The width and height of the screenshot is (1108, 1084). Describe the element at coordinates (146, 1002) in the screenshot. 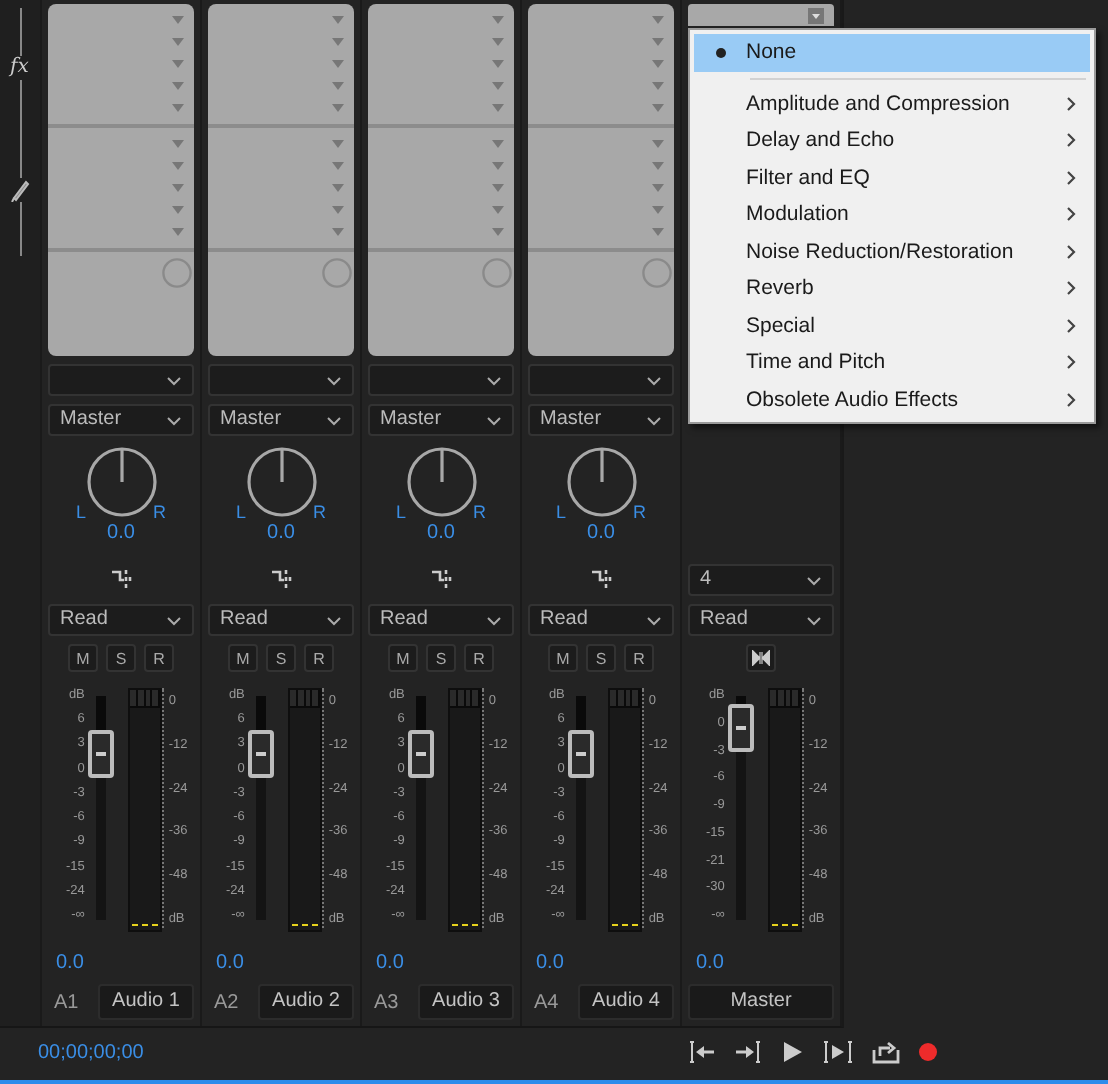

I see `track-name: Audio 1` at that location.